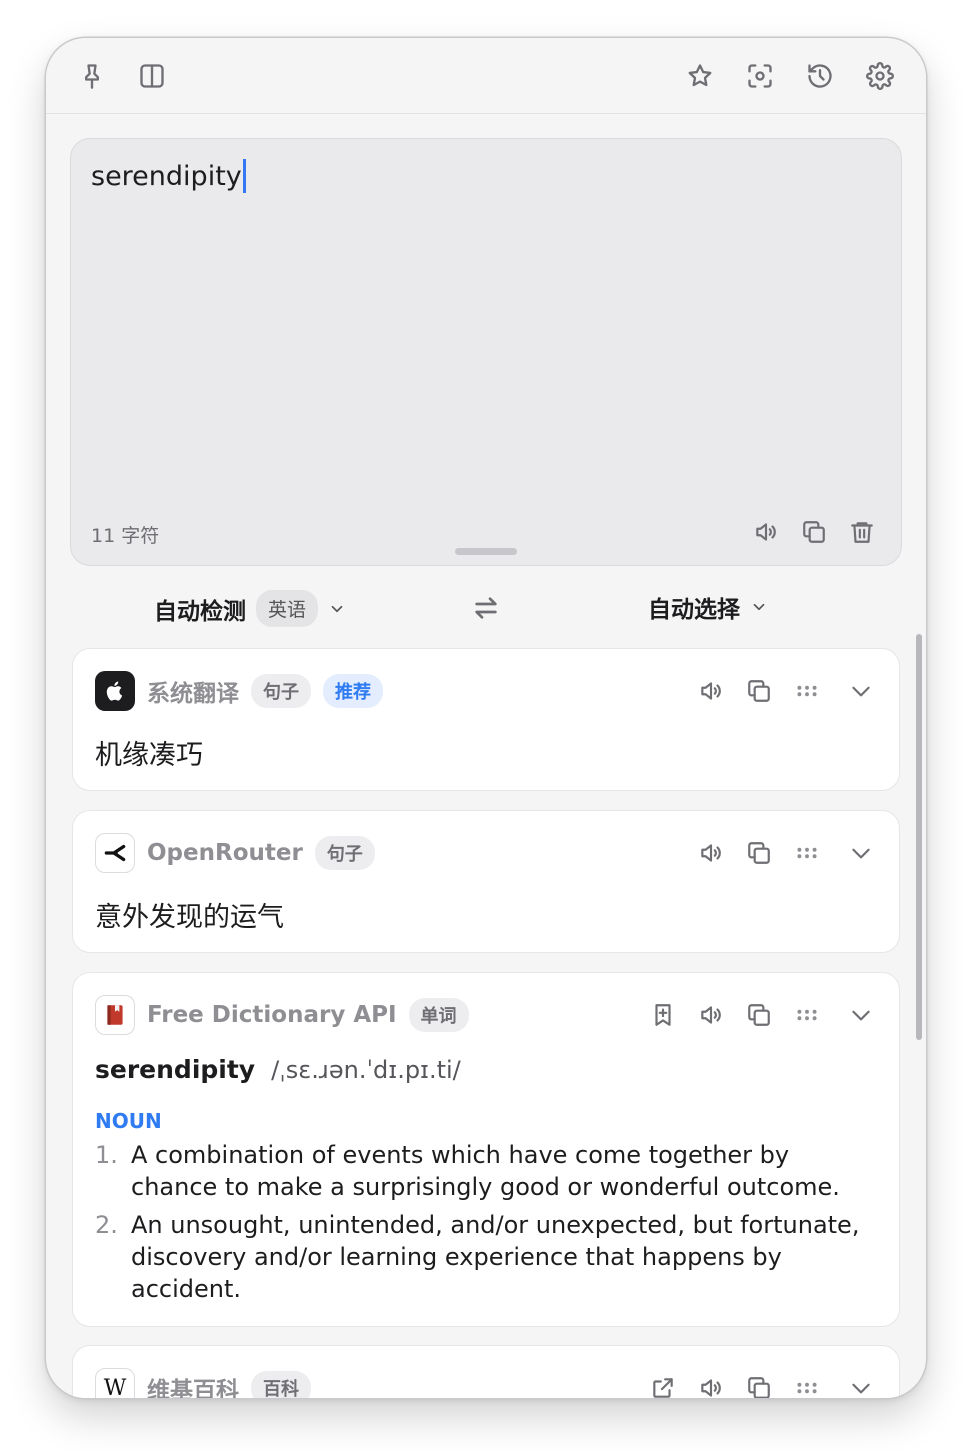  Describe the element at coordinates (125, 536) in the screenshot. I see `char-count: 11 字符` at that location.